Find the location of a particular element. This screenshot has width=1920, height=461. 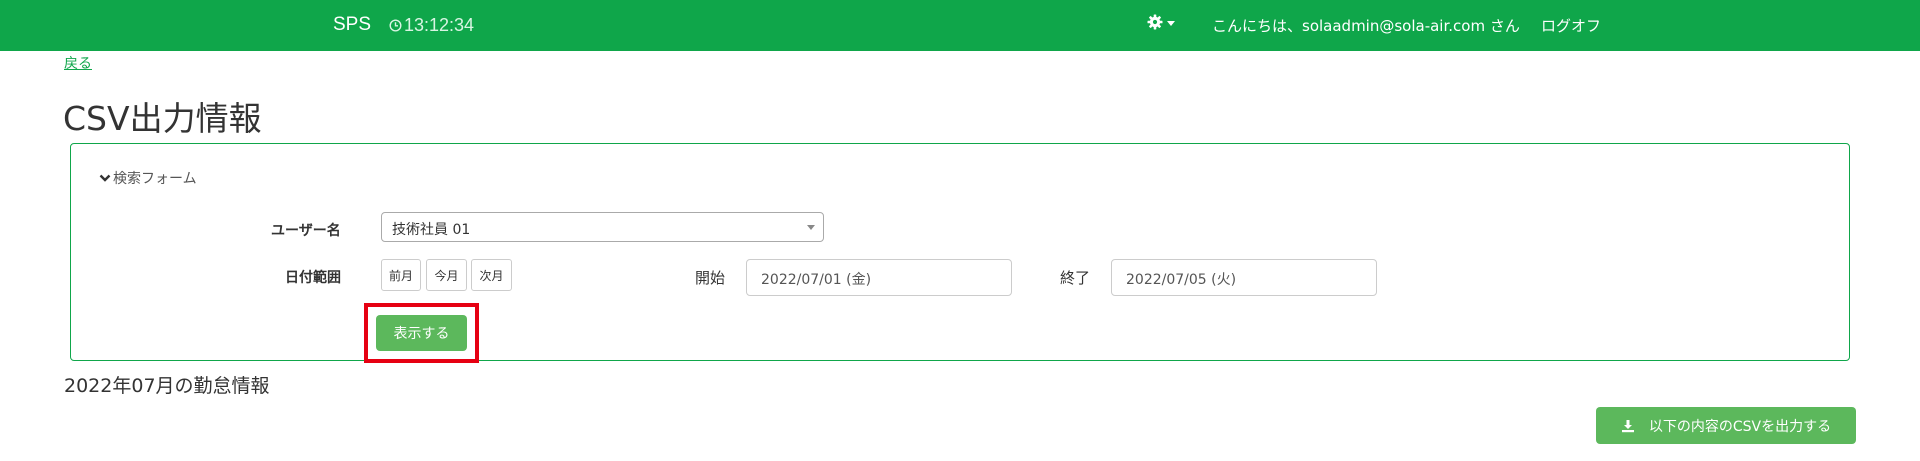

end-date-input: 2022/07/05 (火) is located at coordinates (1244, 277).